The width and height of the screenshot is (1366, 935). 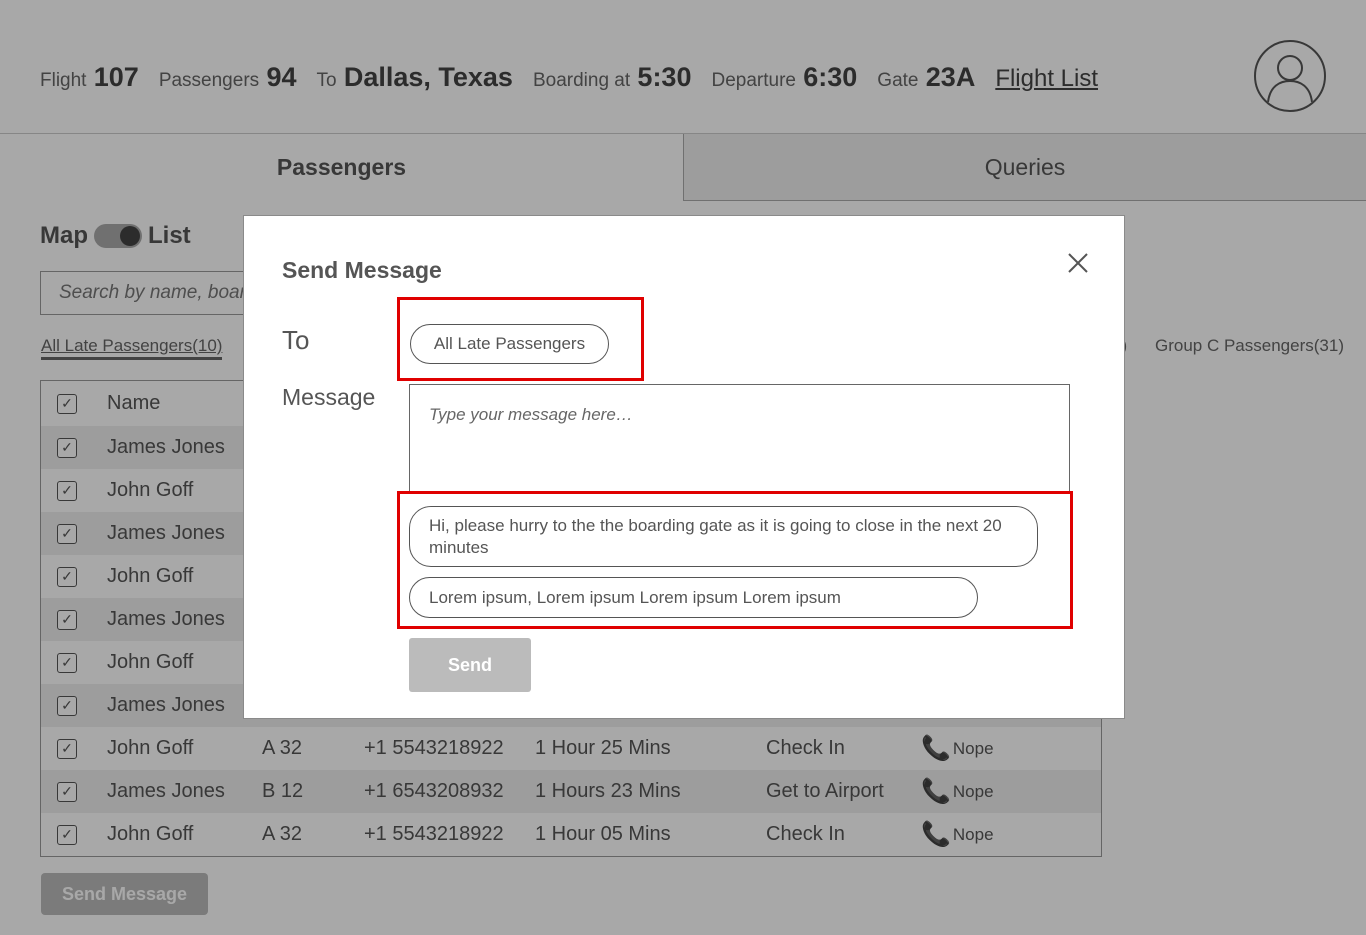 I want to click on modal-send-button: Send, so click(x=470, y=665).